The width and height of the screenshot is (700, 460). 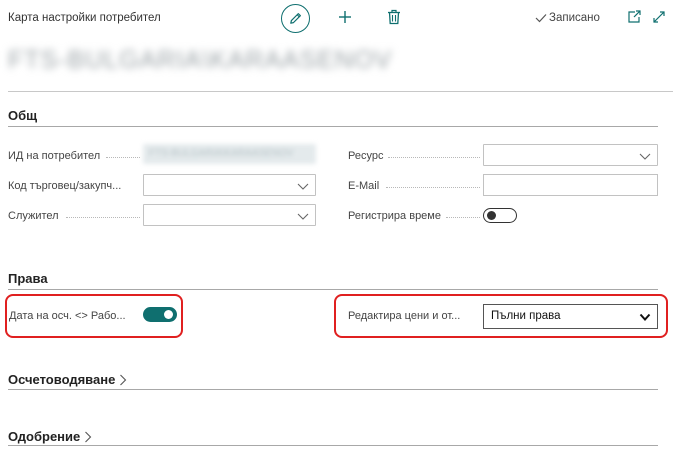 I want to click on open-new-window-icon, so click(x=634, y=16).